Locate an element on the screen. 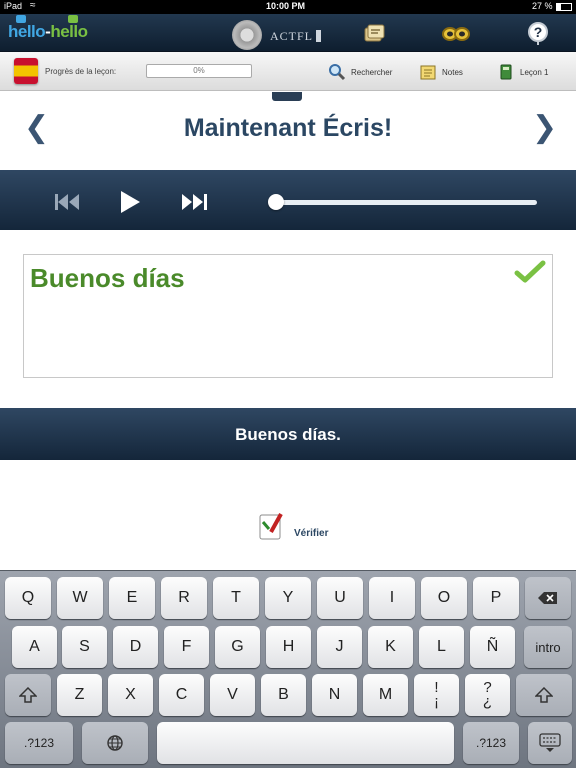 The width and height of the screenshot is (576, 768). key-w: W is located at coordinates (80, 598).